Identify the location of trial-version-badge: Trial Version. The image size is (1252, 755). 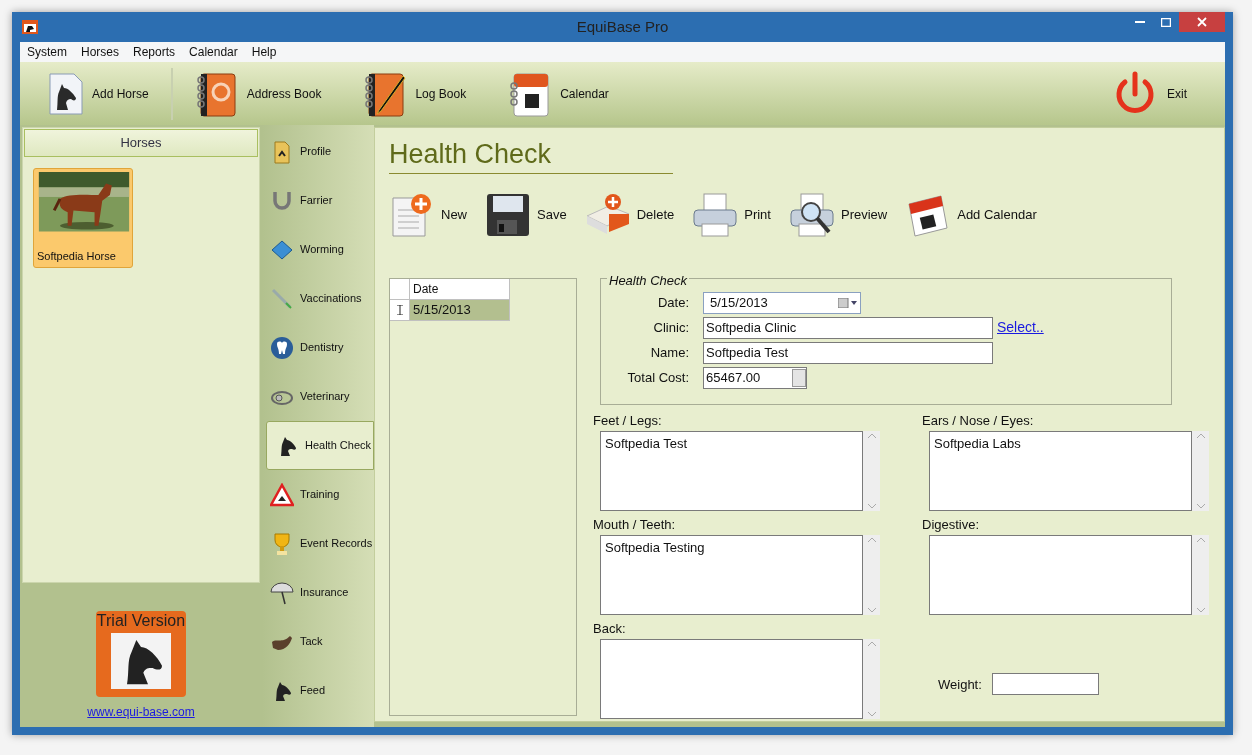
(141, 654).